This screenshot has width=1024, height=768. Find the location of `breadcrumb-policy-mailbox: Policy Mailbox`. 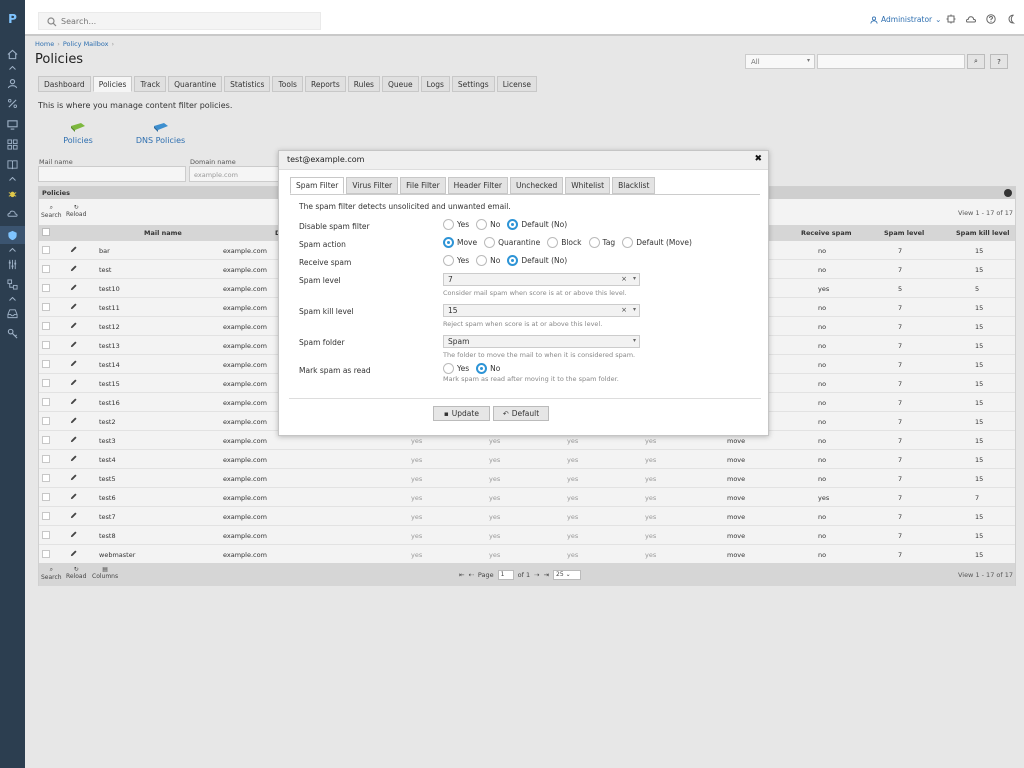

breadcrumb-policy-mailbox: Policy Mailbox is located at coordinates (86, 44).